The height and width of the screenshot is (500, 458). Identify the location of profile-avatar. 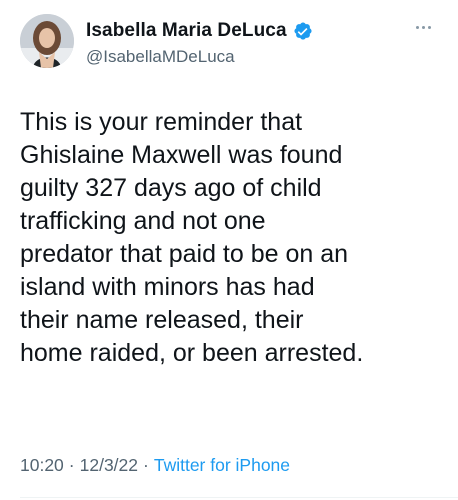
(47, 41).